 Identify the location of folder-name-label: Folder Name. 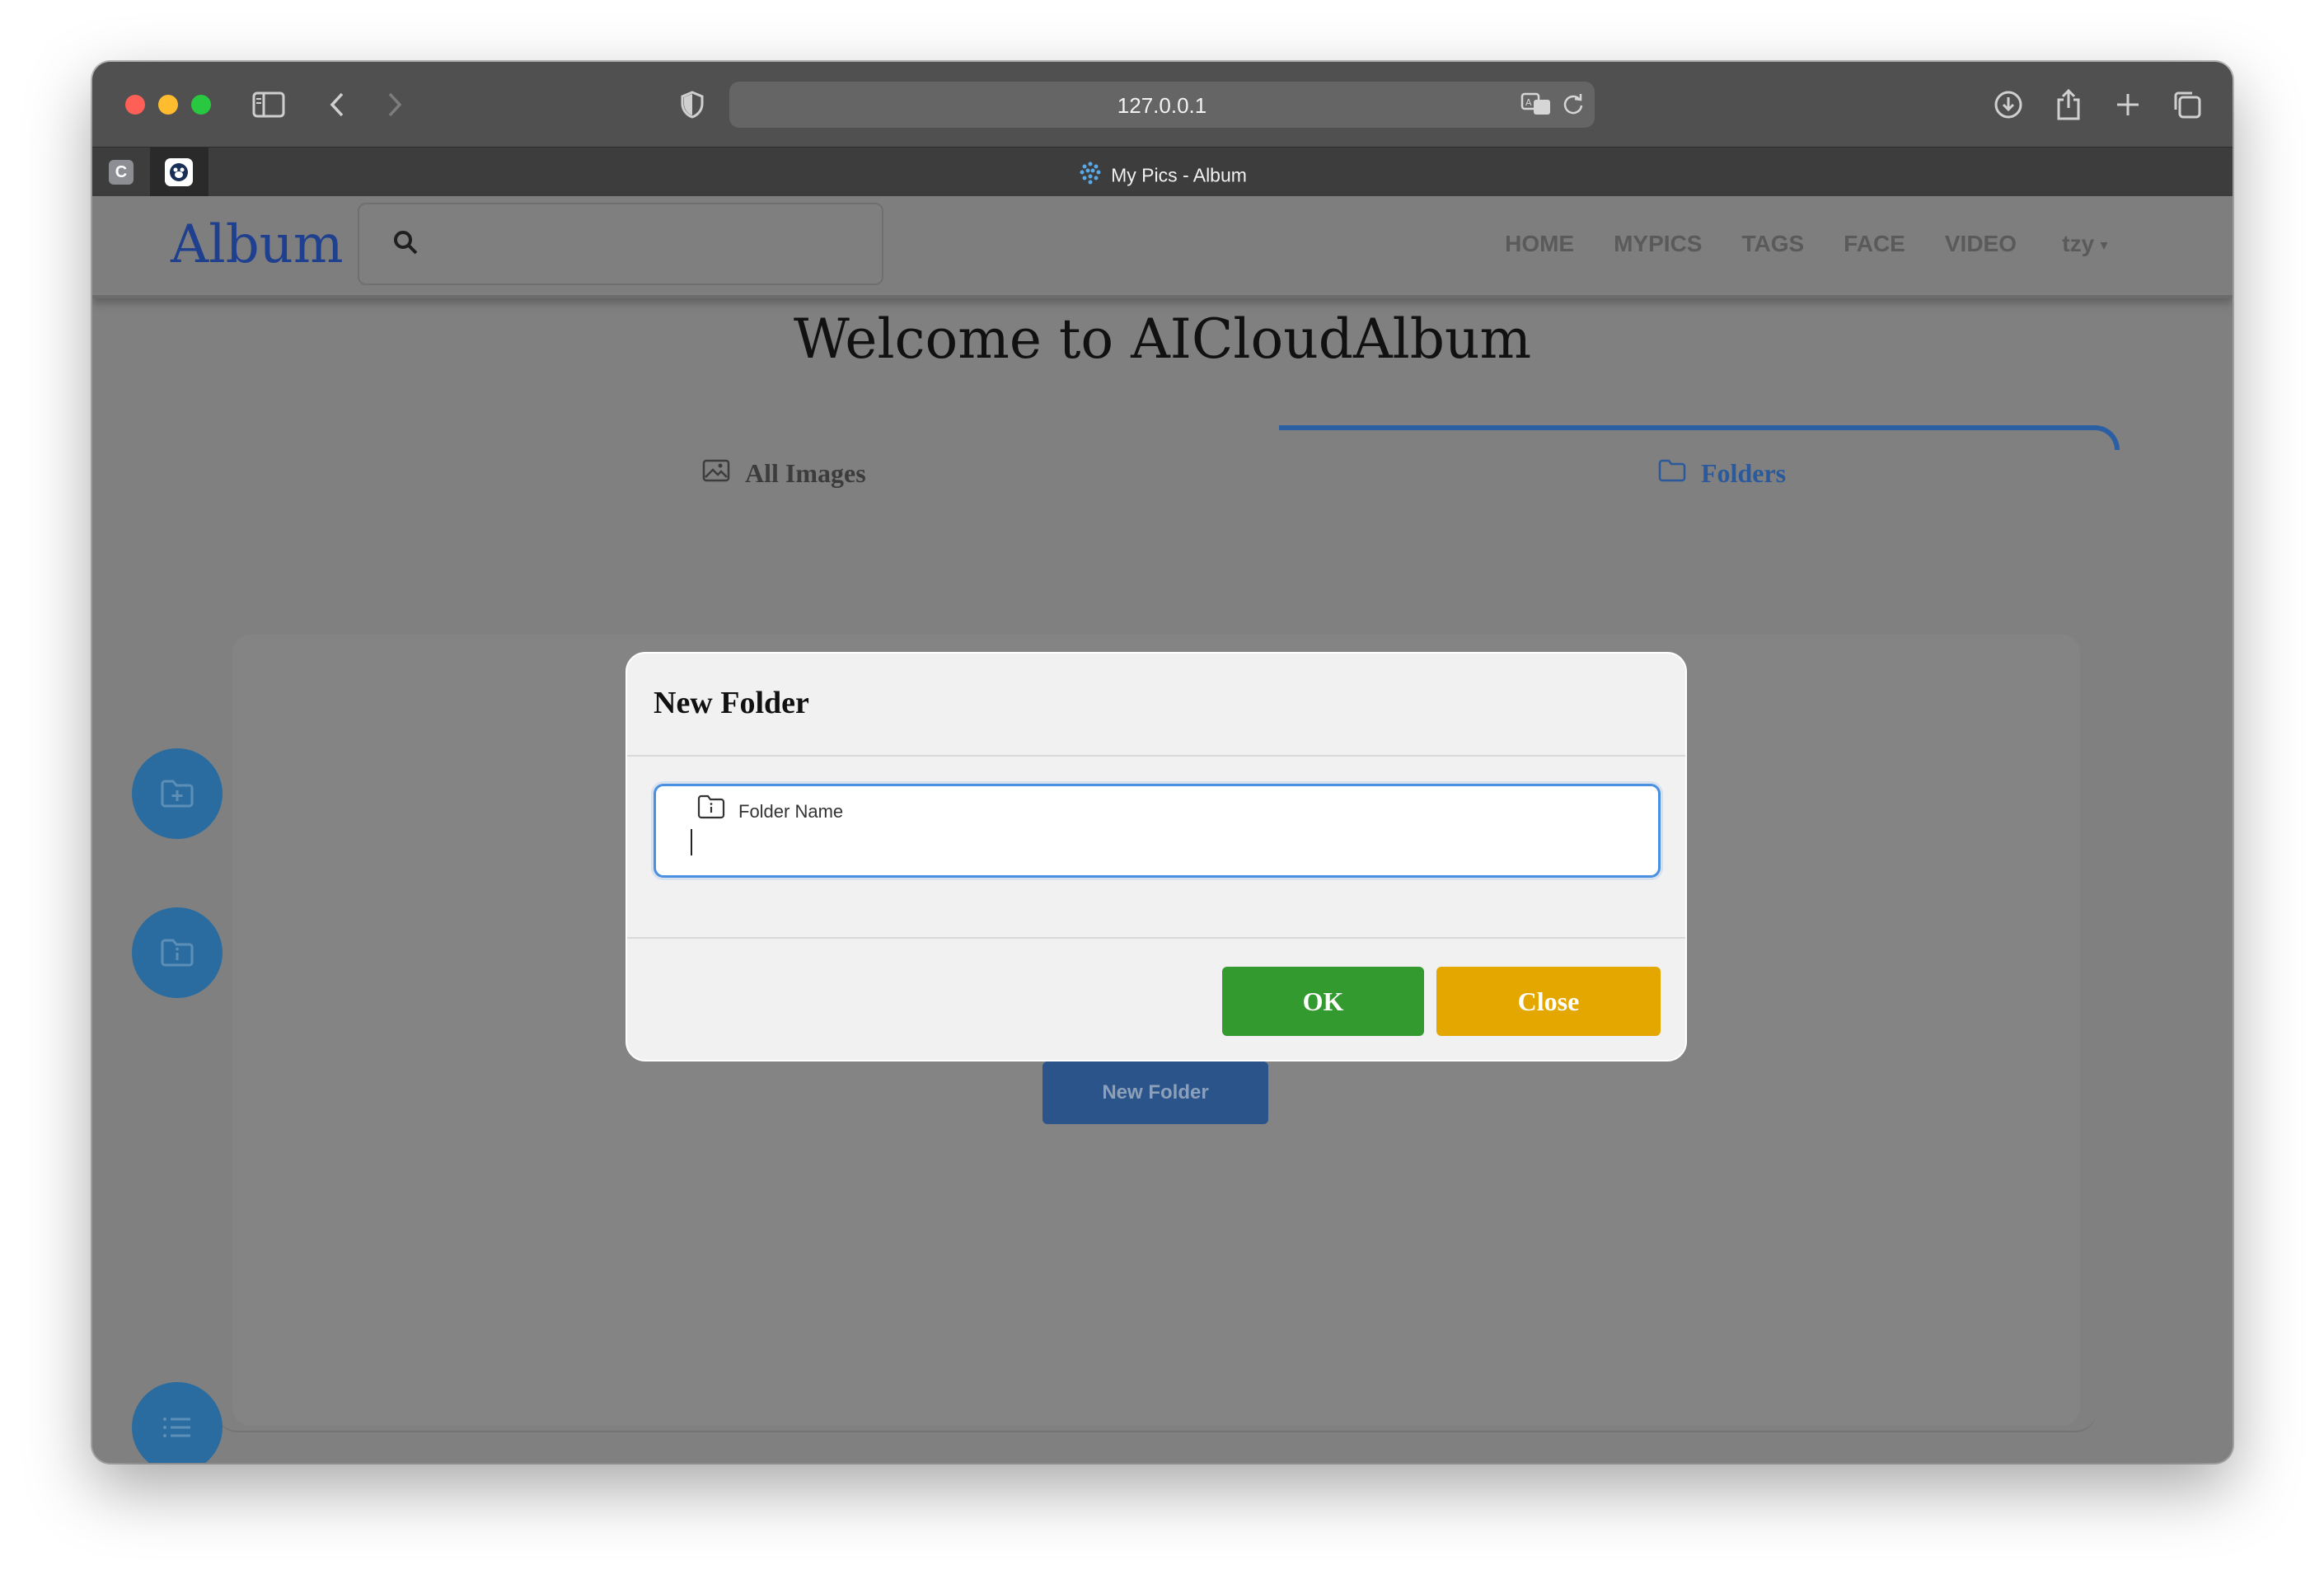
(791, 811).